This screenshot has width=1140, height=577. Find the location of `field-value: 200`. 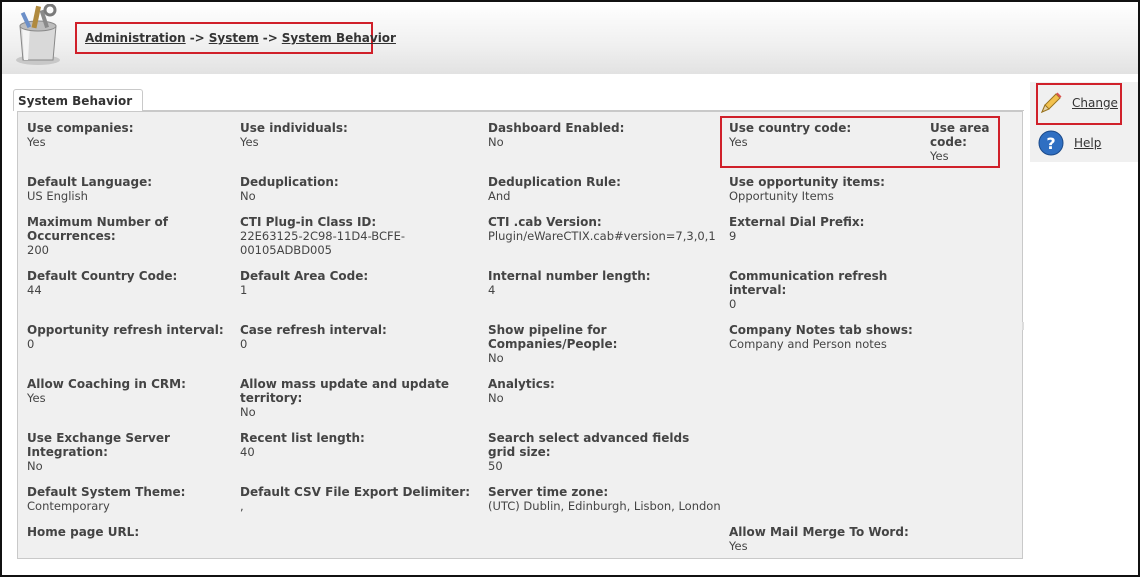

field-value: 200 is located at coordinates (38, 250).